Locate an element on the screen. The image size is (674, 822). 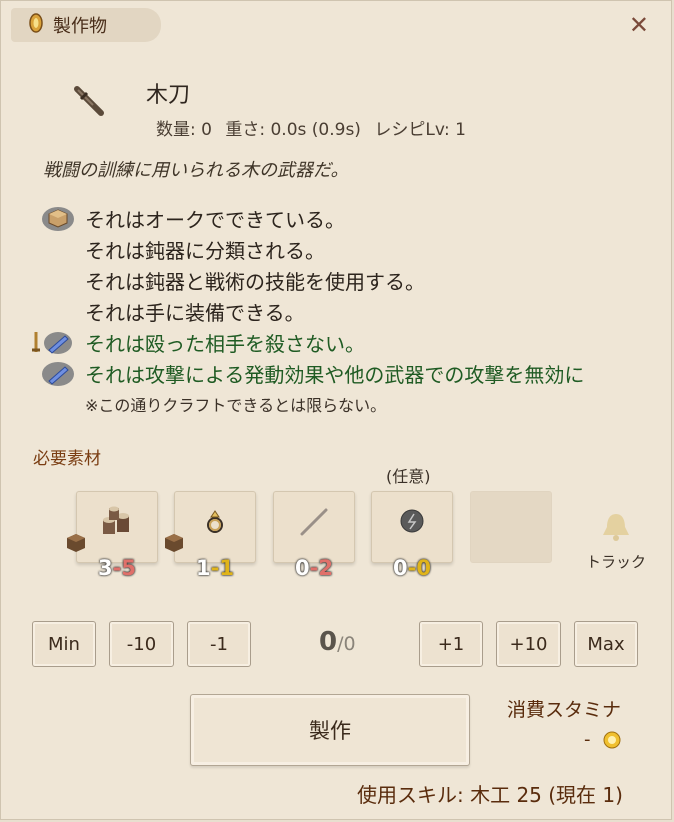
stamina-label: 消費スタミナ is located at coordinates (564, 710).